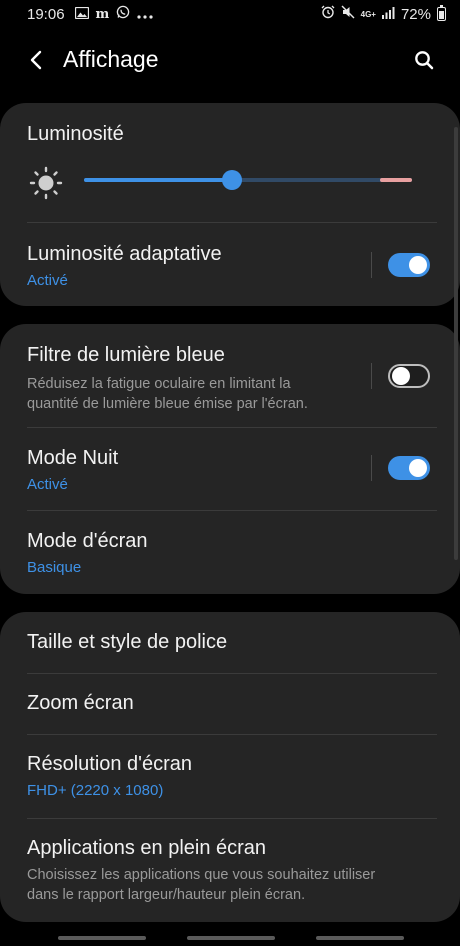 This screenshot has width=460, height=946. What do you see at coordinates (54, 567) in the screenshot?
I see `screen-mode-value: Basique` at bounding box center [54, 567].